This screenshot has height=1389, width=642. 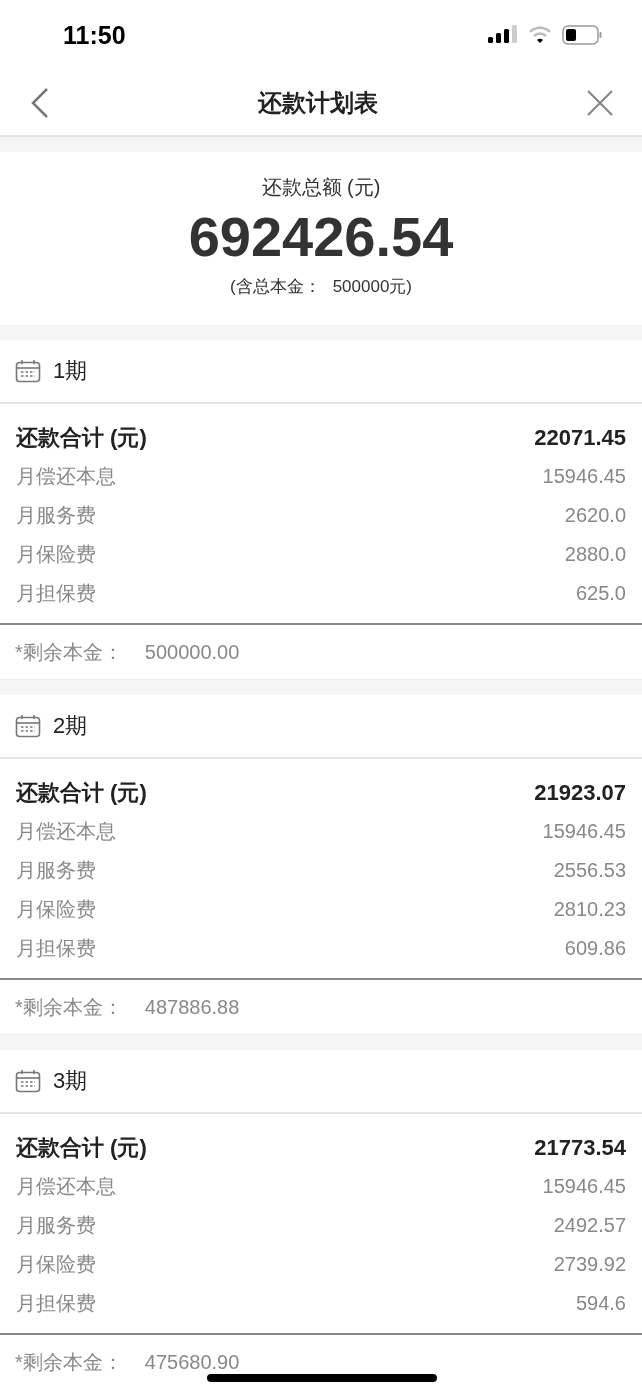 I want to click on fee-value: 2880.0, so click(x=595, y=554).